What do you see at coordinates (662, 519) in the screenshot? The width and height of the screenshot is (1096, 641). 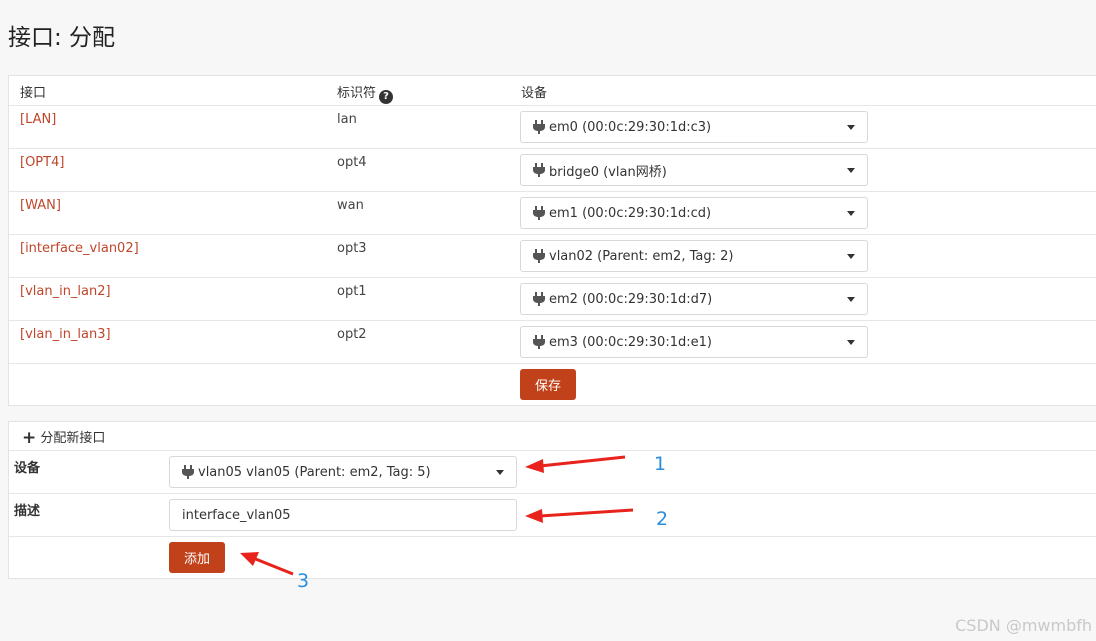 I see `annotation-number-2: 2` at bounding box center [662, 519].